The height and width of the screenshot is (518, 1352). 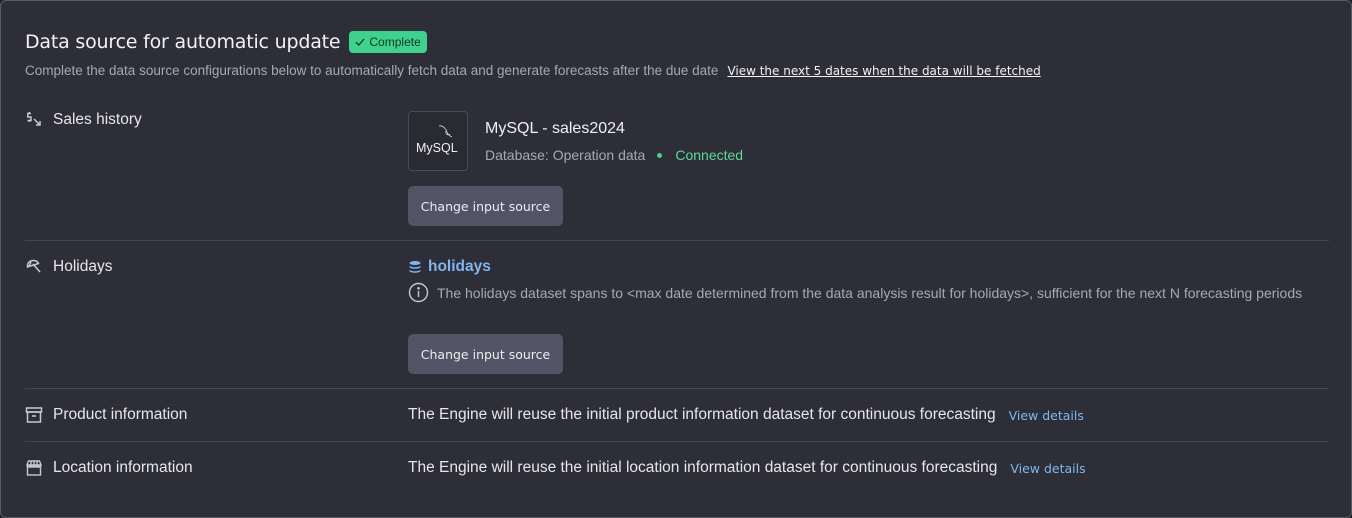 I want to click on storefront-icon, so click(x=34, y=468).